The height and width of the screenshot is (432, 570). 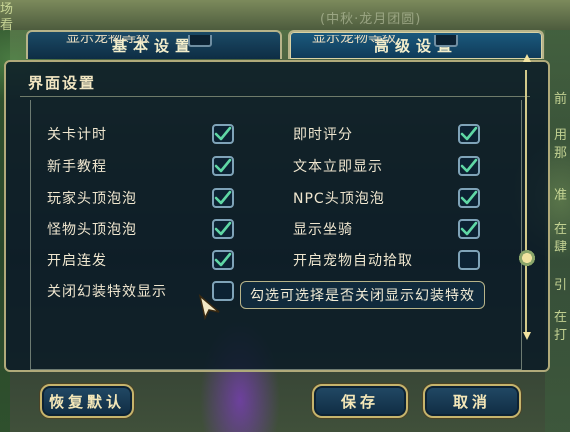 What do you see at coordinates (362, 295) in the screenshot?
I see `tooltip-costume-effects: 勾选可选择是否关闭显示幻装特效` at bounding box center [362, 295].